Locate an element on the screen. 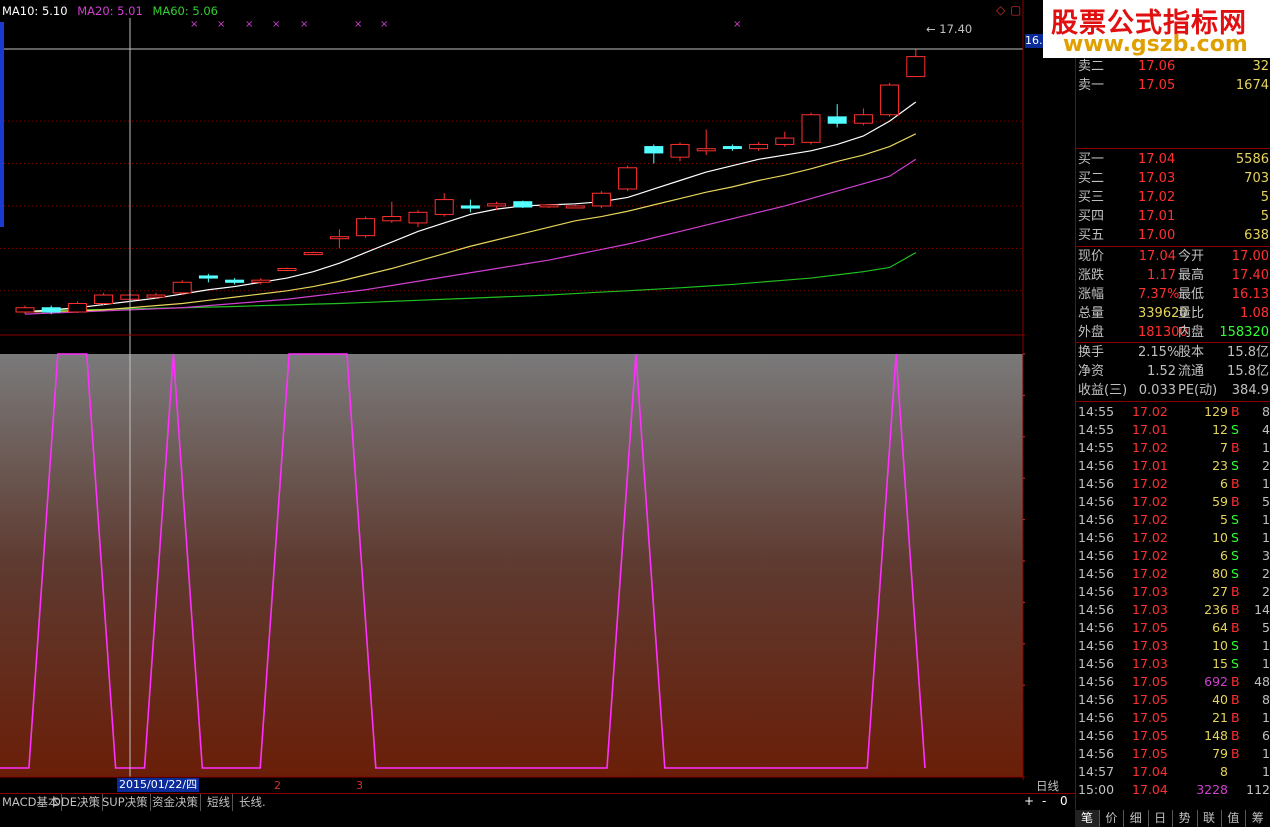  sell-price: 17.06 is located at coordinates (1157, 66).